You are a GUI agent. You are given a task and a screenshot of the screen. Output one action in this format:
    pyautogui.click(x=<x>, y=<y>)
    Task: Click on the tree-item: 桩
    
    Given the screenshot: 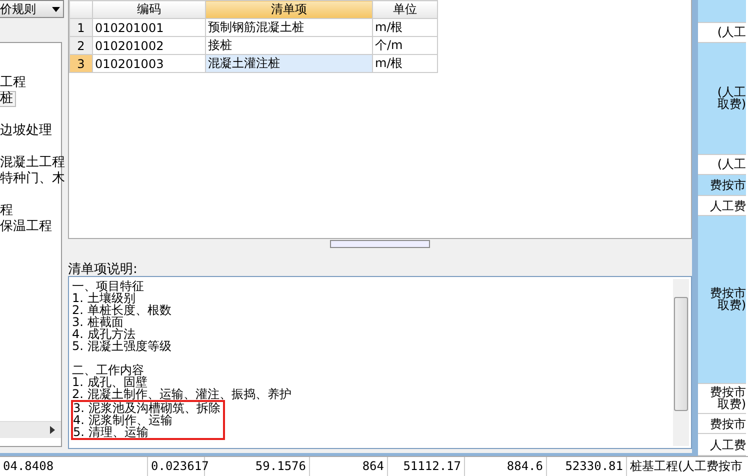 What is the action you would take?
    pyautogui.click(x=8, y=99)
    